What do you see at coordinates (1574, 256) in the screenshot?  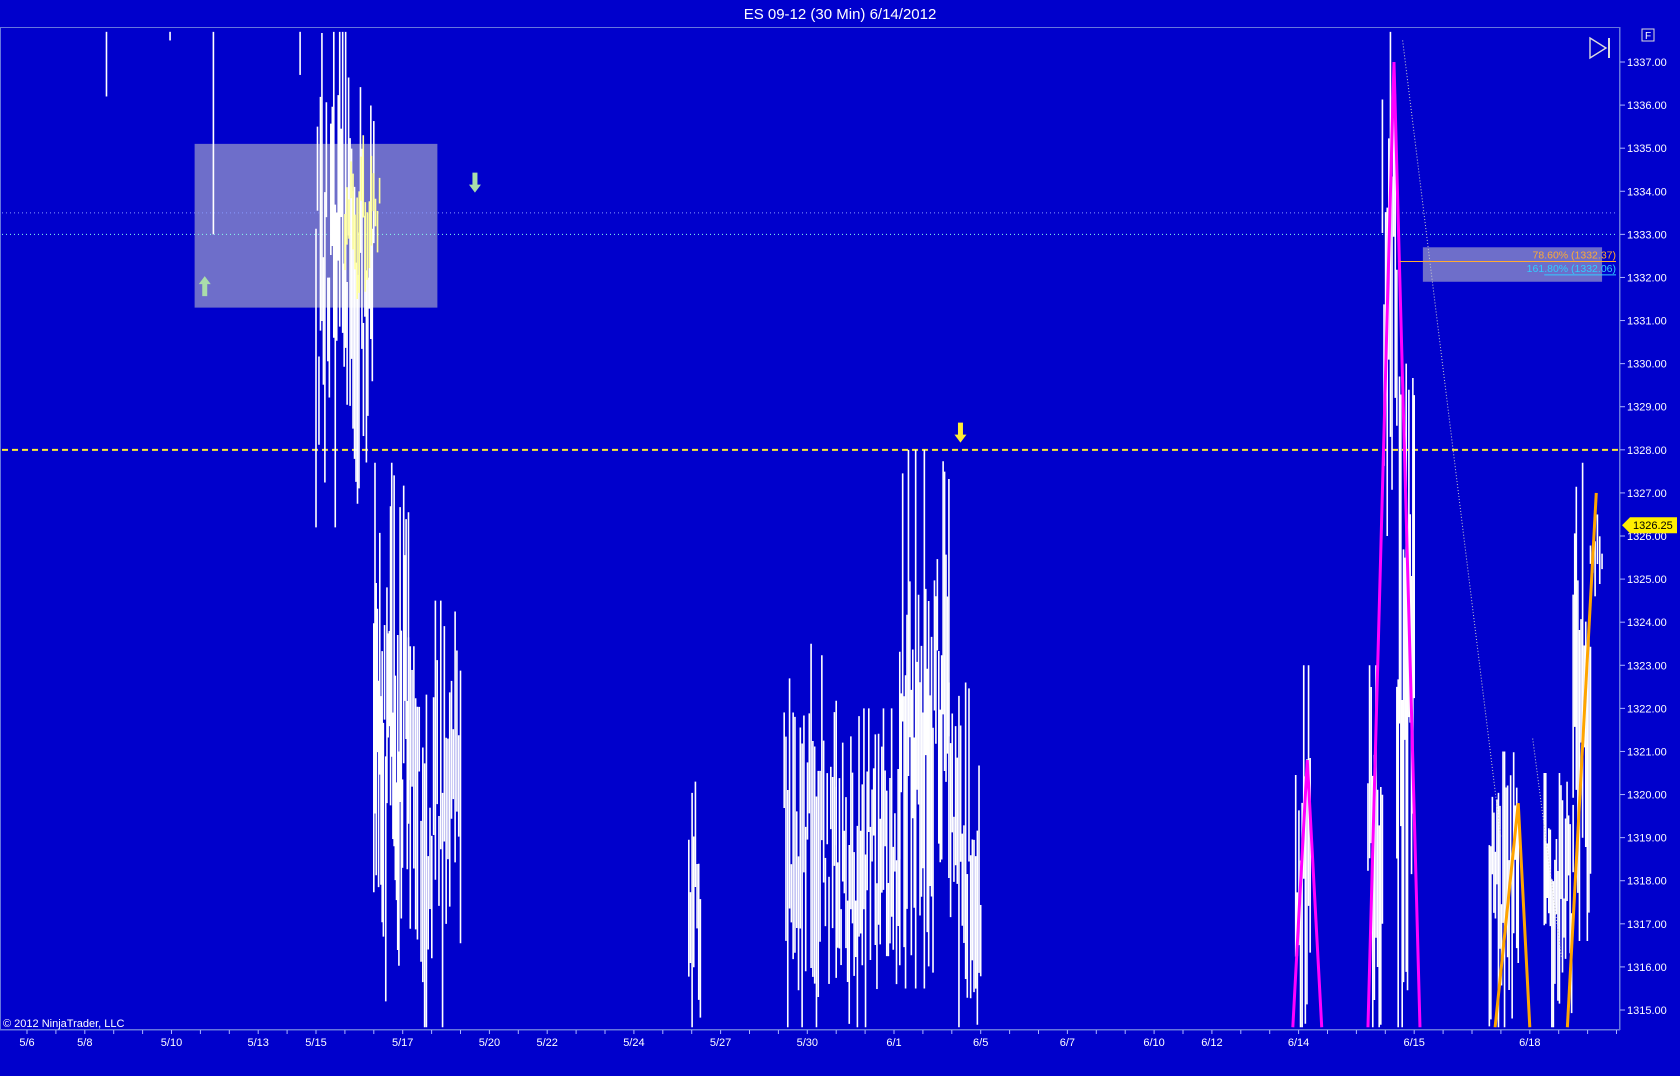 I see `fib-label: 78.60% (1332.37)` at bounding box center [1574, 256].